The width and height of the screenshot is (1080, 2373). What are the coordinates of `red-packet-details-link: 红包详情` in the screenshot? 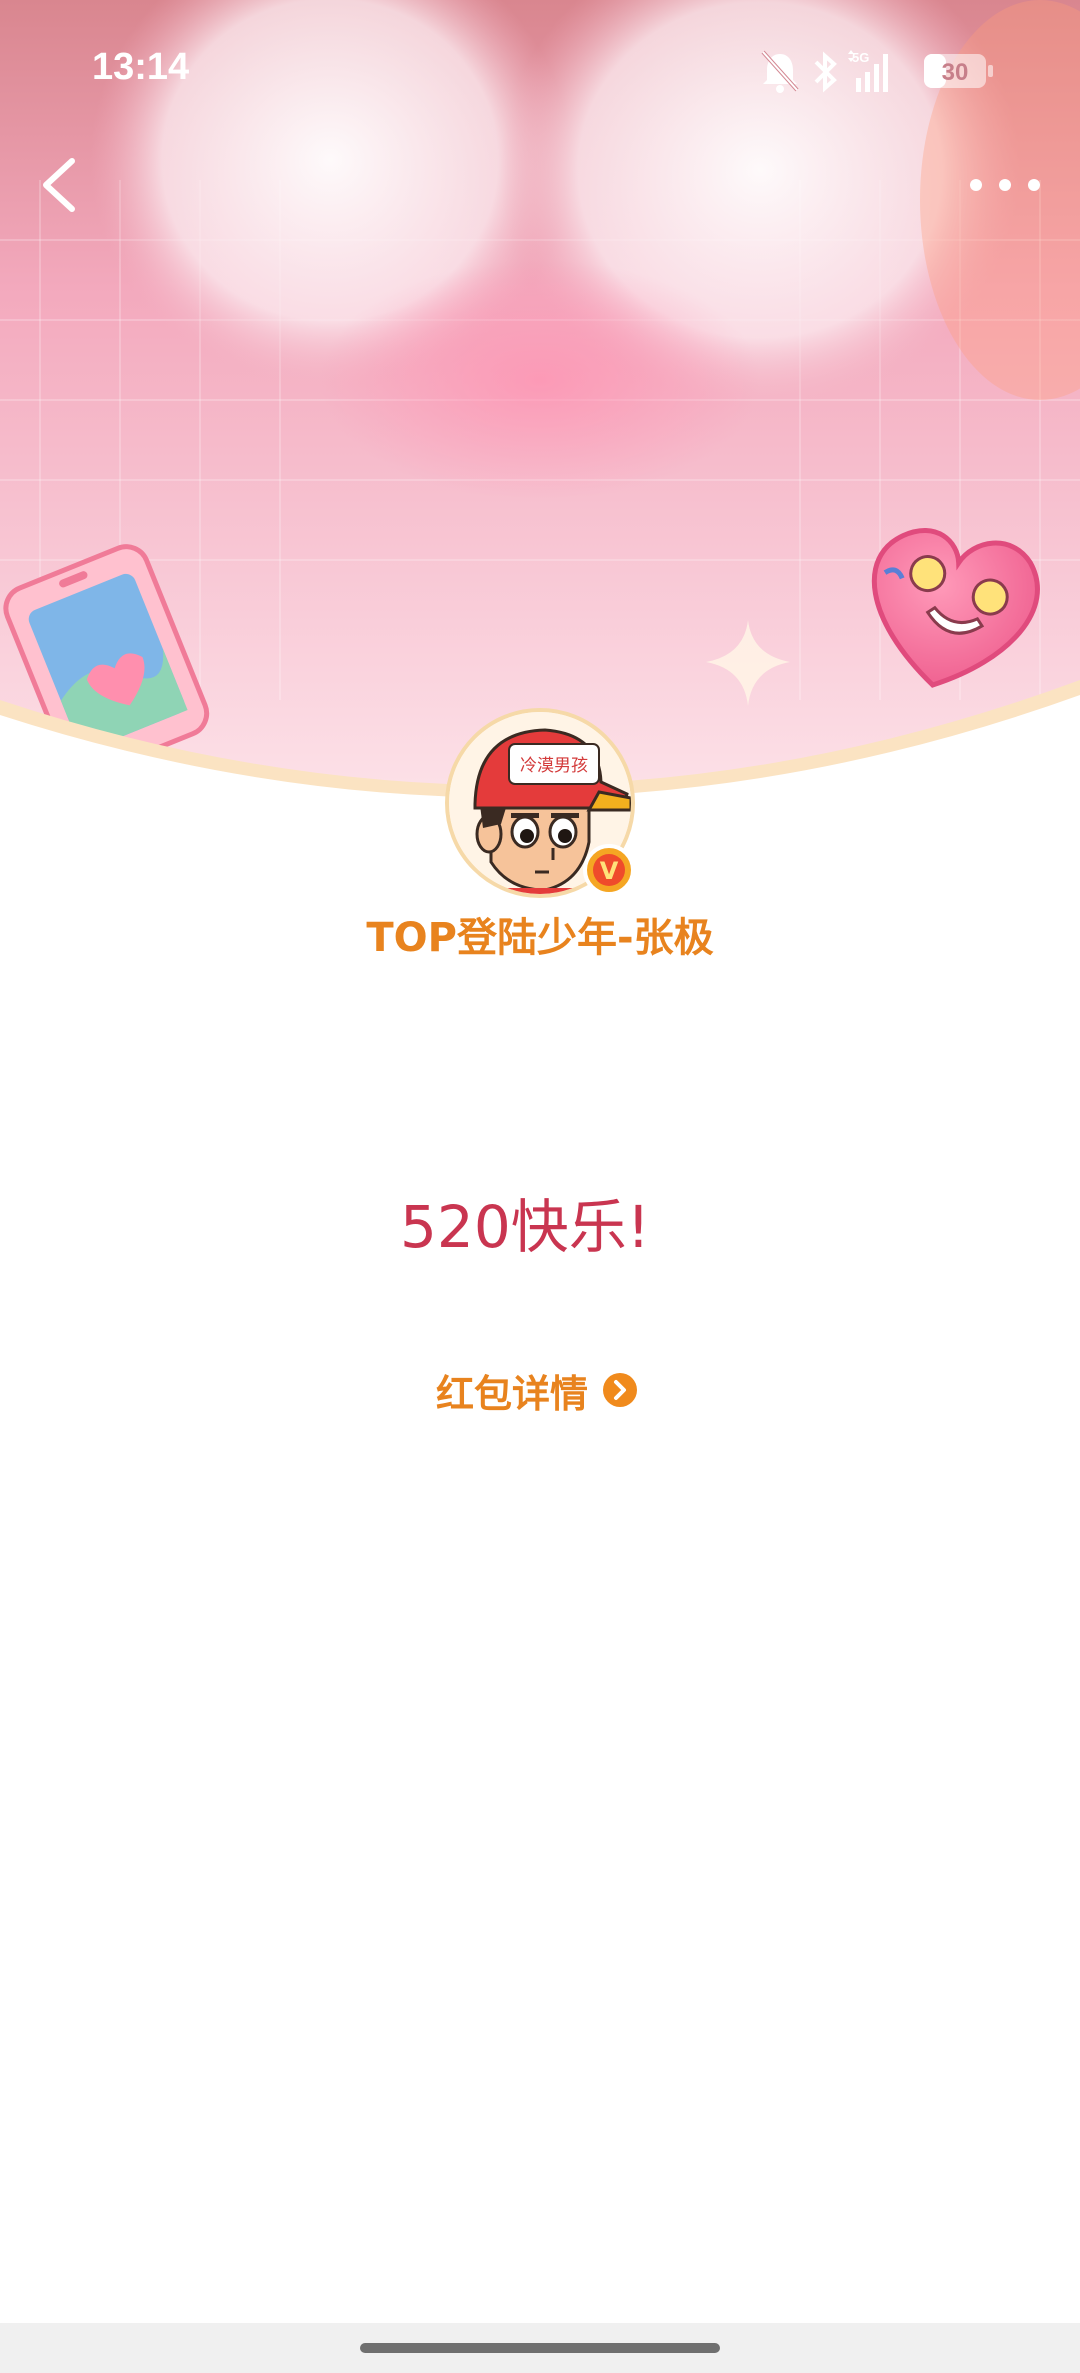 It's located at (537, 1390).